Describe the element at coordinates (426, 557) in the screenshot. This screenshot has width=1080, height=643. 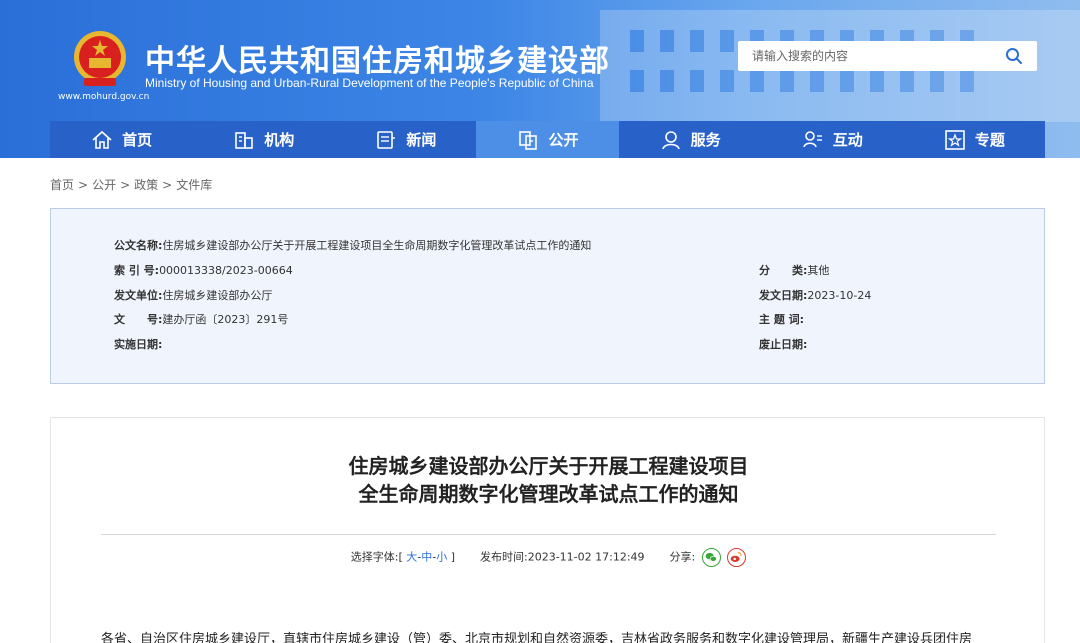
I see `font-medium-link: 中` at that location.